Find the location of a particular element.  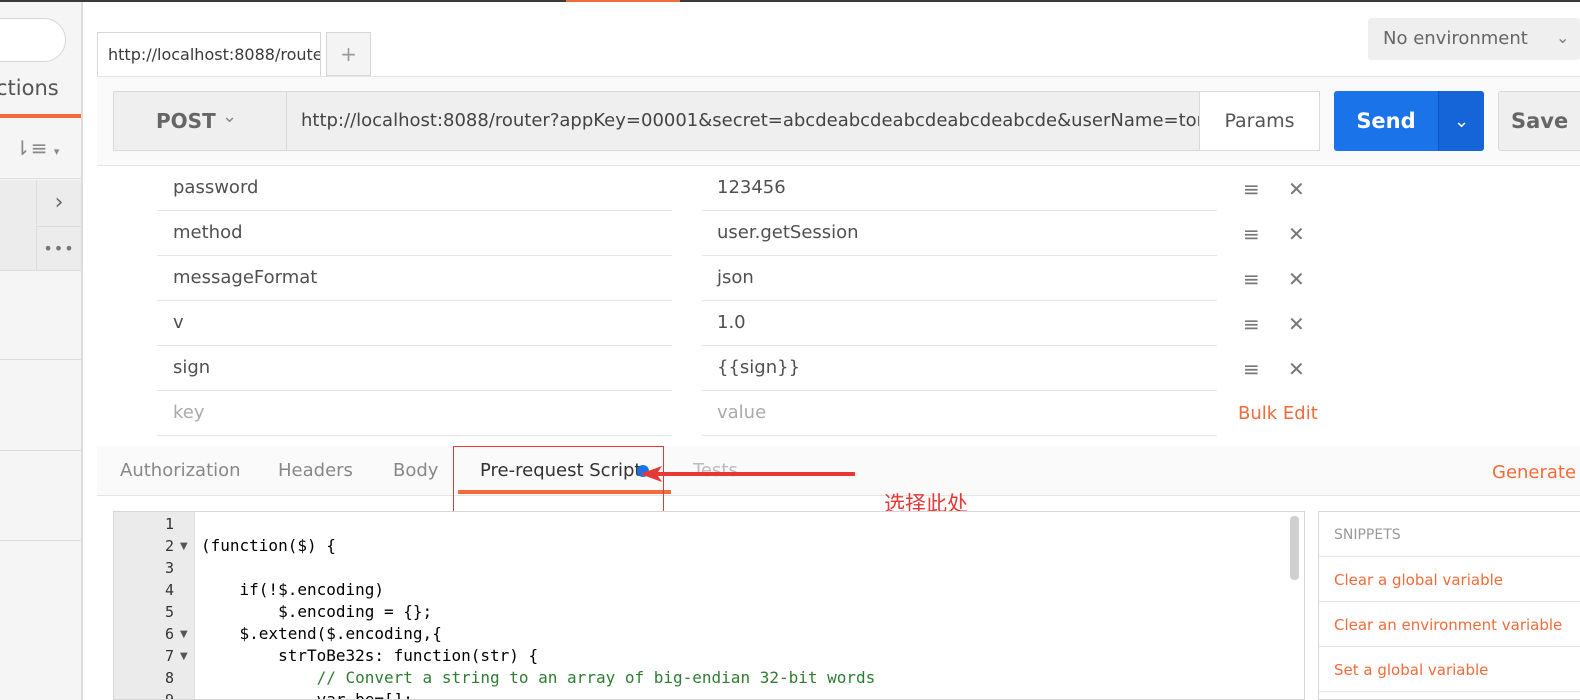

method-select: POST is located at coordinates (200, 121).